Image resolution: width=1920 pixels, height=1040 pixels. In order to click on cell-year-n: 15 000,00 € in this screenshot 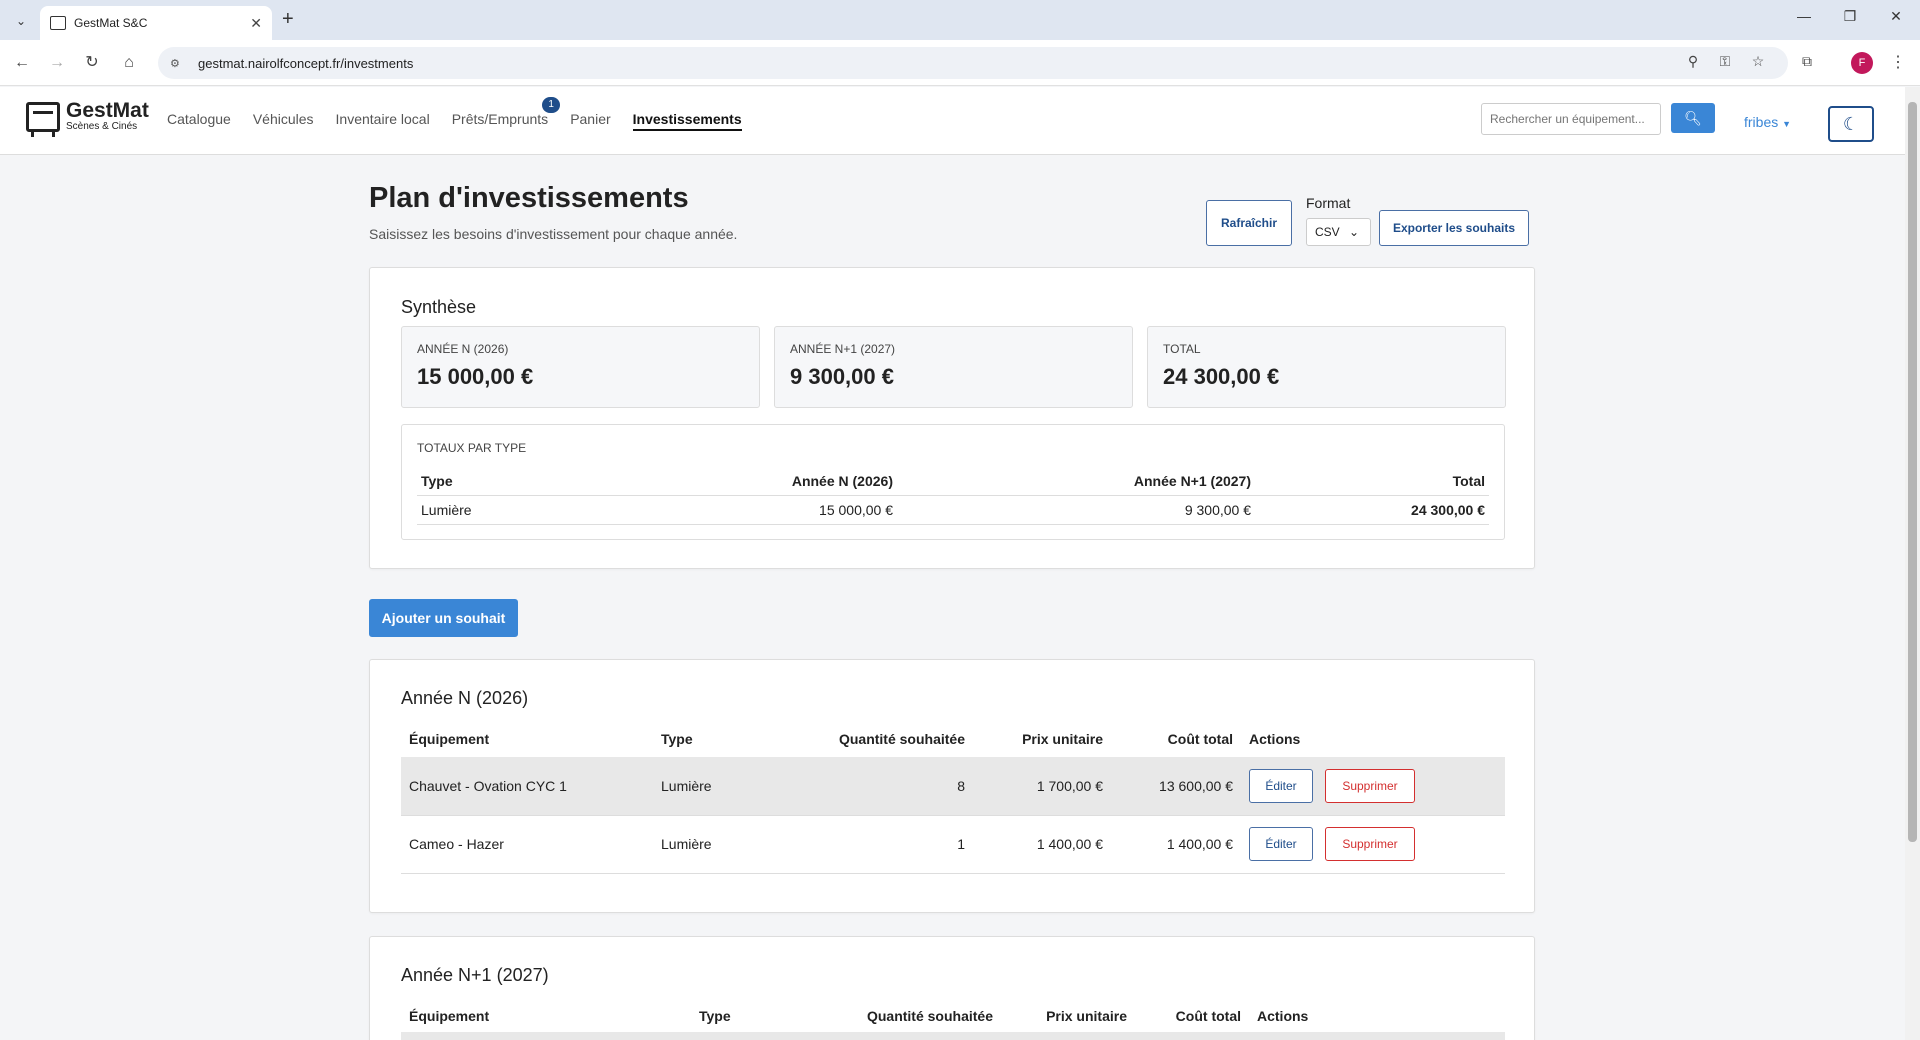, I will do `click(777, 510)`.